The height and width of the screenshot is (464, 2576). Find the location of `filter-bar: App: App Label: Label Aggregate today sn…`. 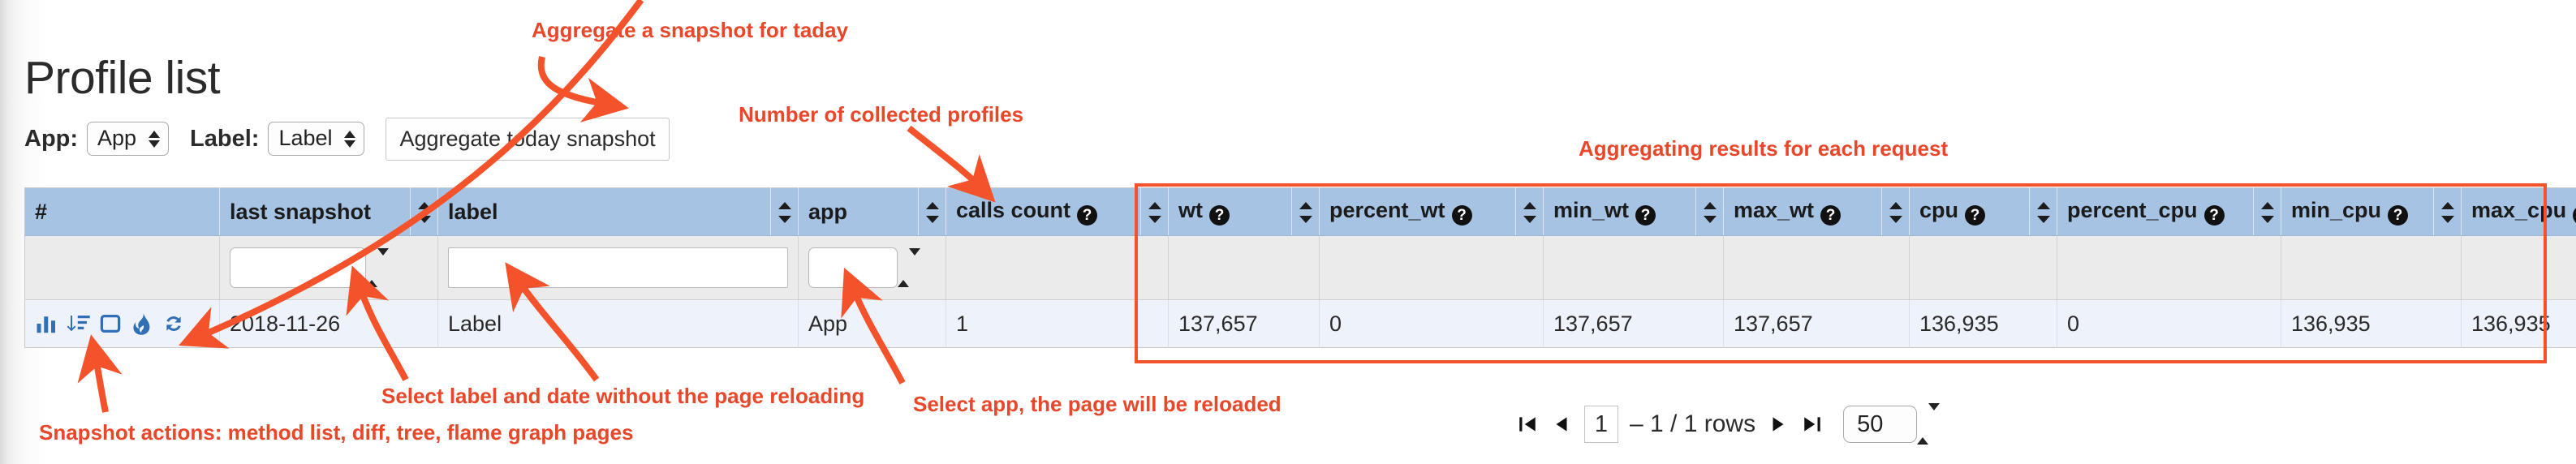

filter-bar: App: App Label: Label Aggregate today sn… is located at coordinates (347, 139).